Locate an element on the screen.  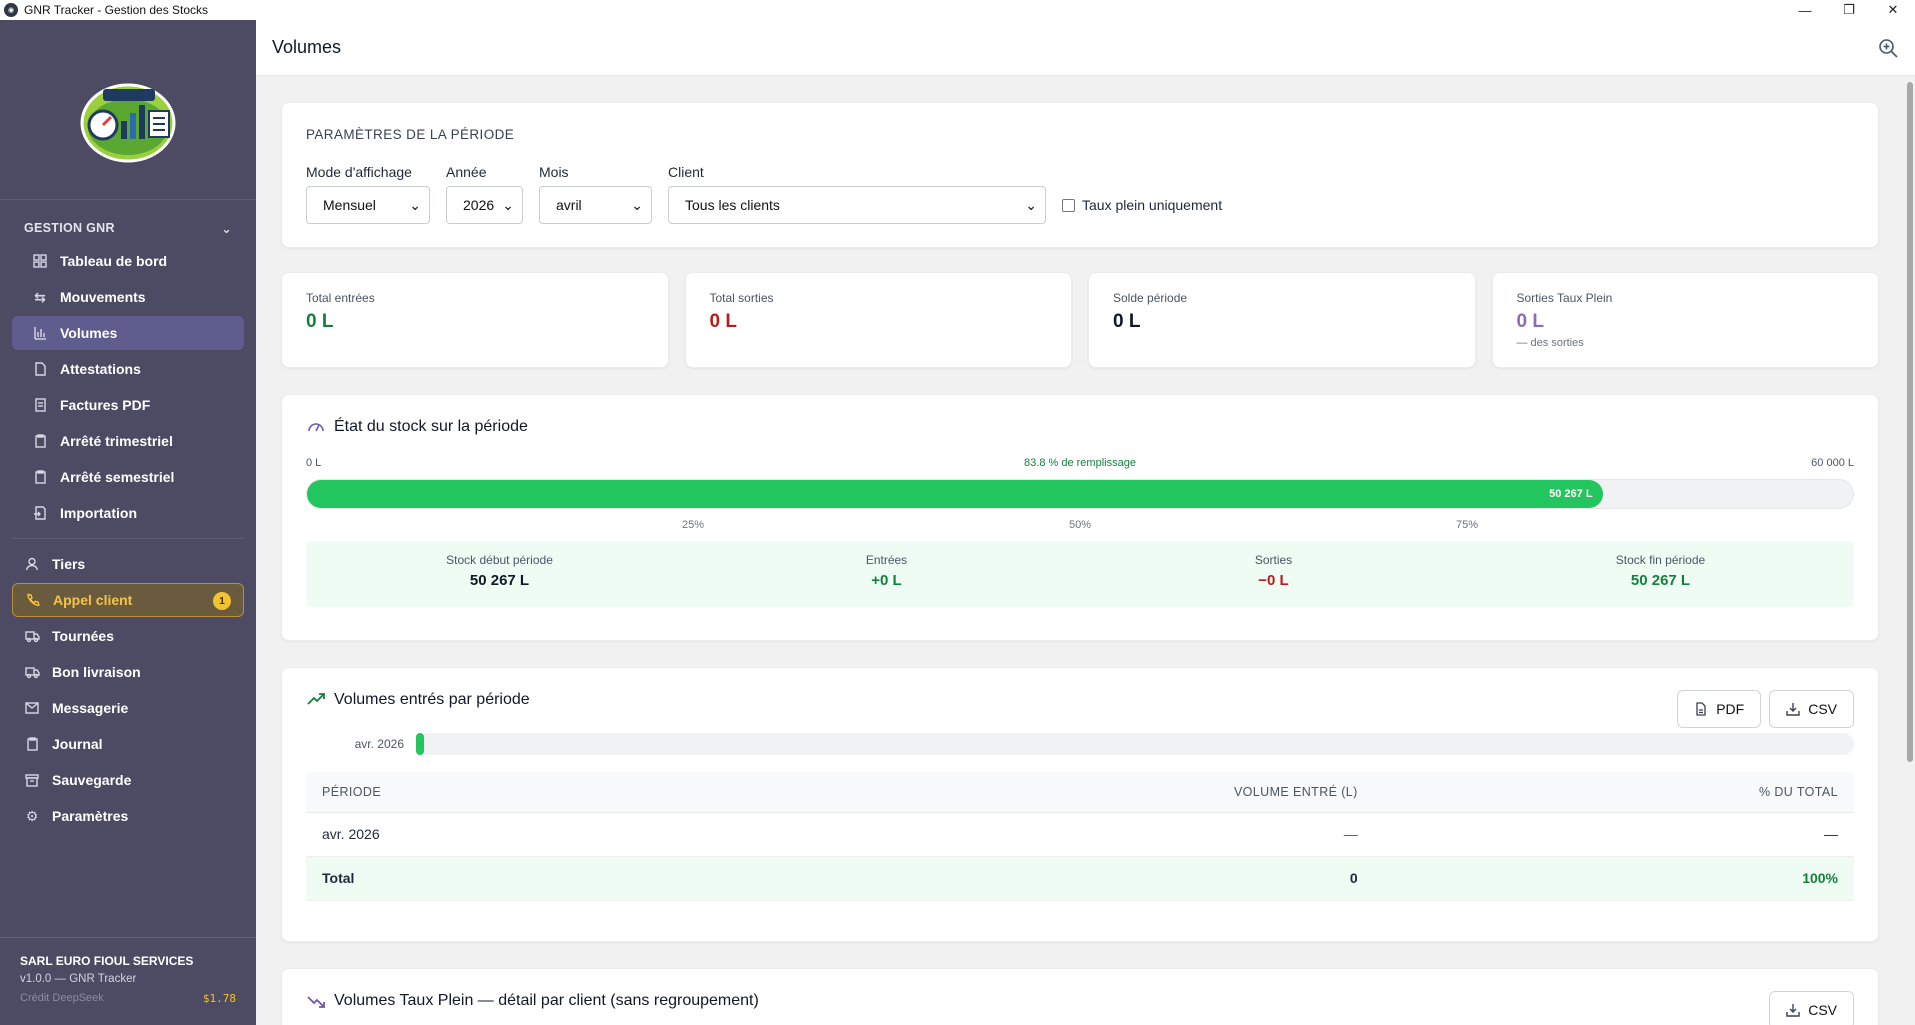
summary-sorties: Sorties −0 L is located at coordinates (1273, 574).